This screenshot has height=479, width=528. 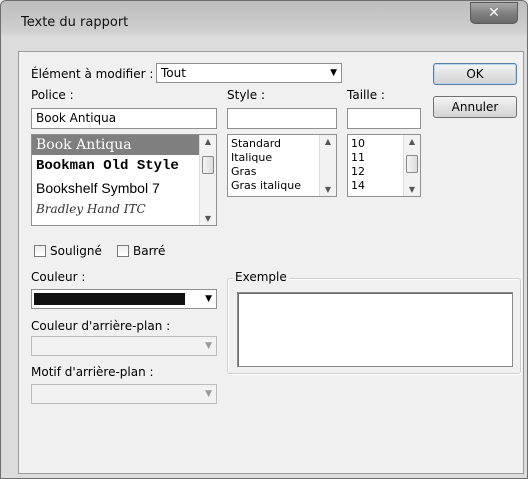 What do you see at coordinates (124, 166) in the screenshot?
I see `font-list-item: Bookman Old Style` at bounding box center [124, 166].